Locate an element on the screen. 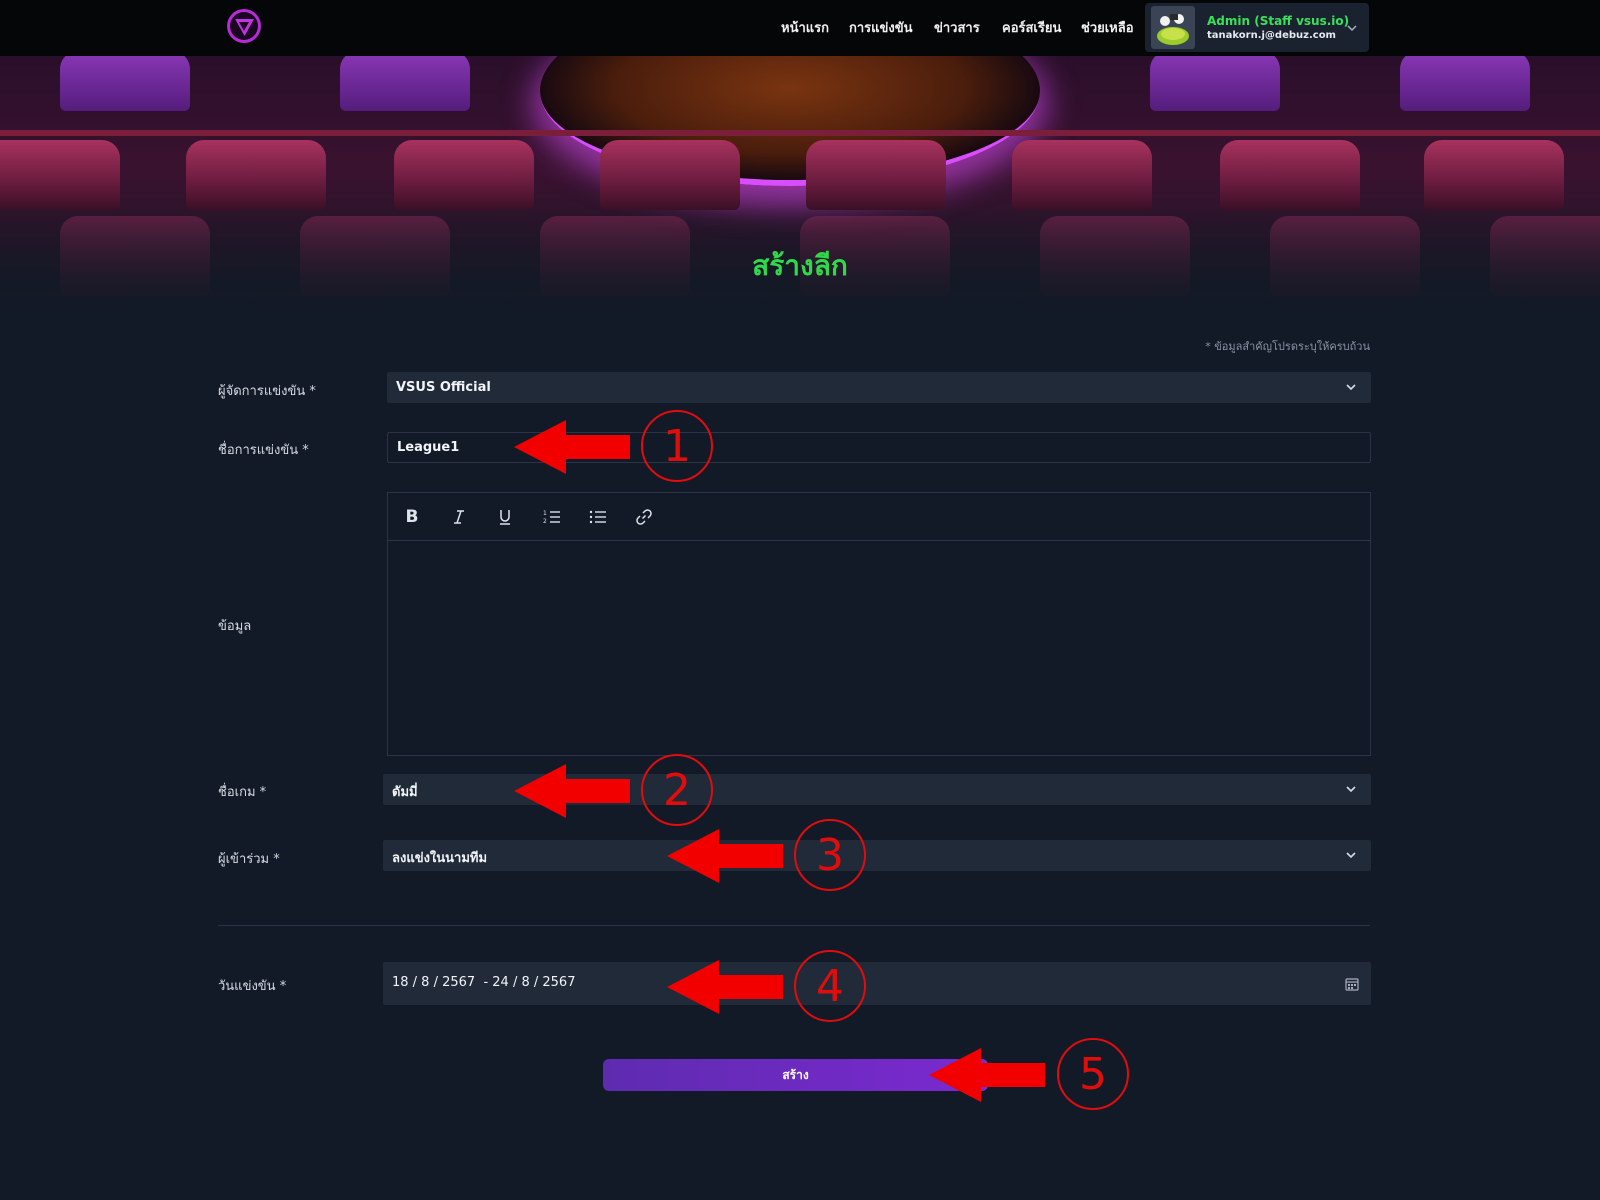 Image resolution: width=1600 pixels, height=1200 pixels. ordered-list-icon: 12 is located at coordinates (552, 517).